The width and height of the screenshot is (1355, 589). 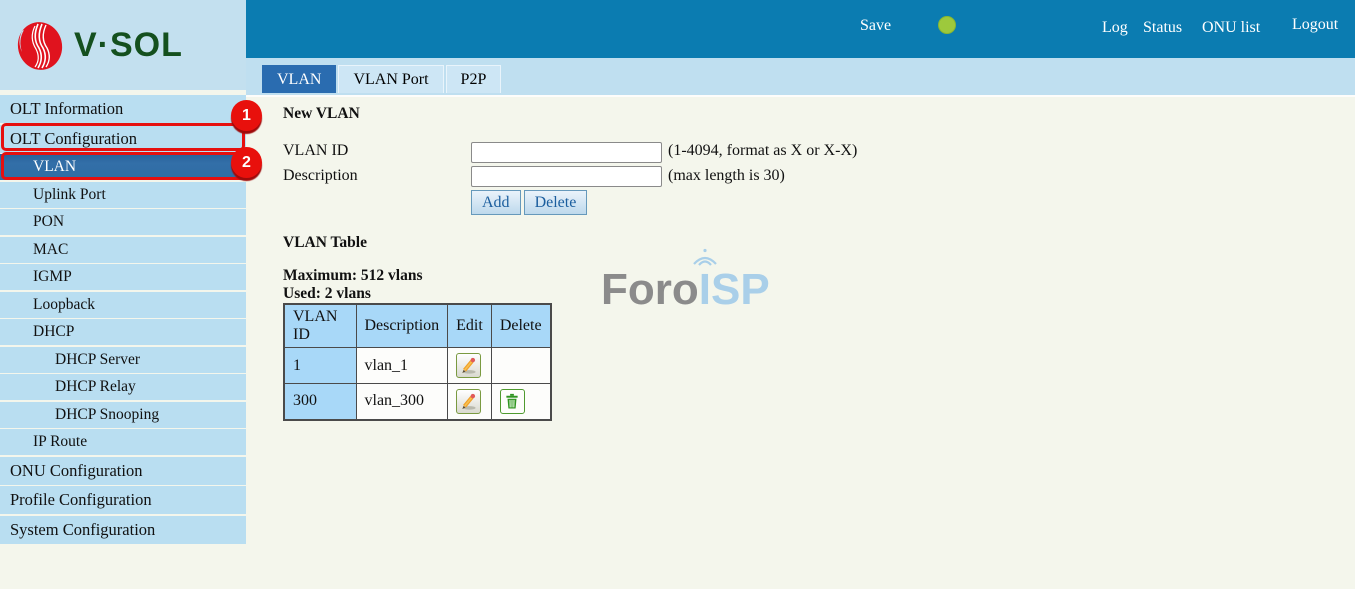 What do you see at coordinates (128, 44) in the screenshot?
I see `logo-wordmark: V·SOL` at bounding box center [128, 44].